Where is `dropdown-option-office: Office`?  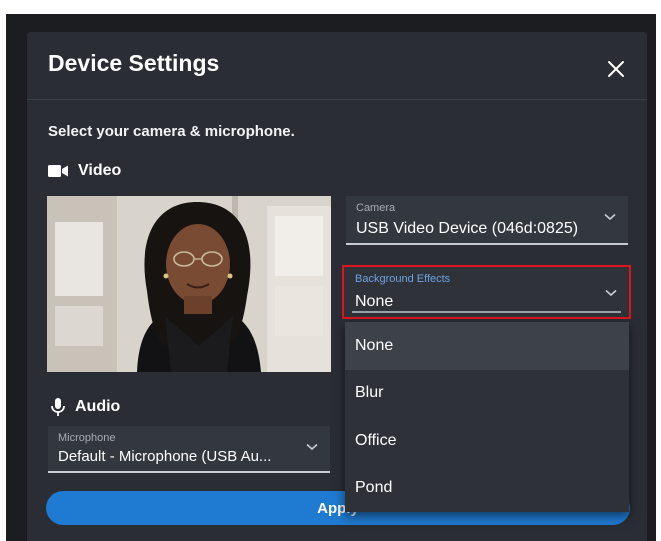 dropdown-option-office: Office is located at coordinates (487, 441).